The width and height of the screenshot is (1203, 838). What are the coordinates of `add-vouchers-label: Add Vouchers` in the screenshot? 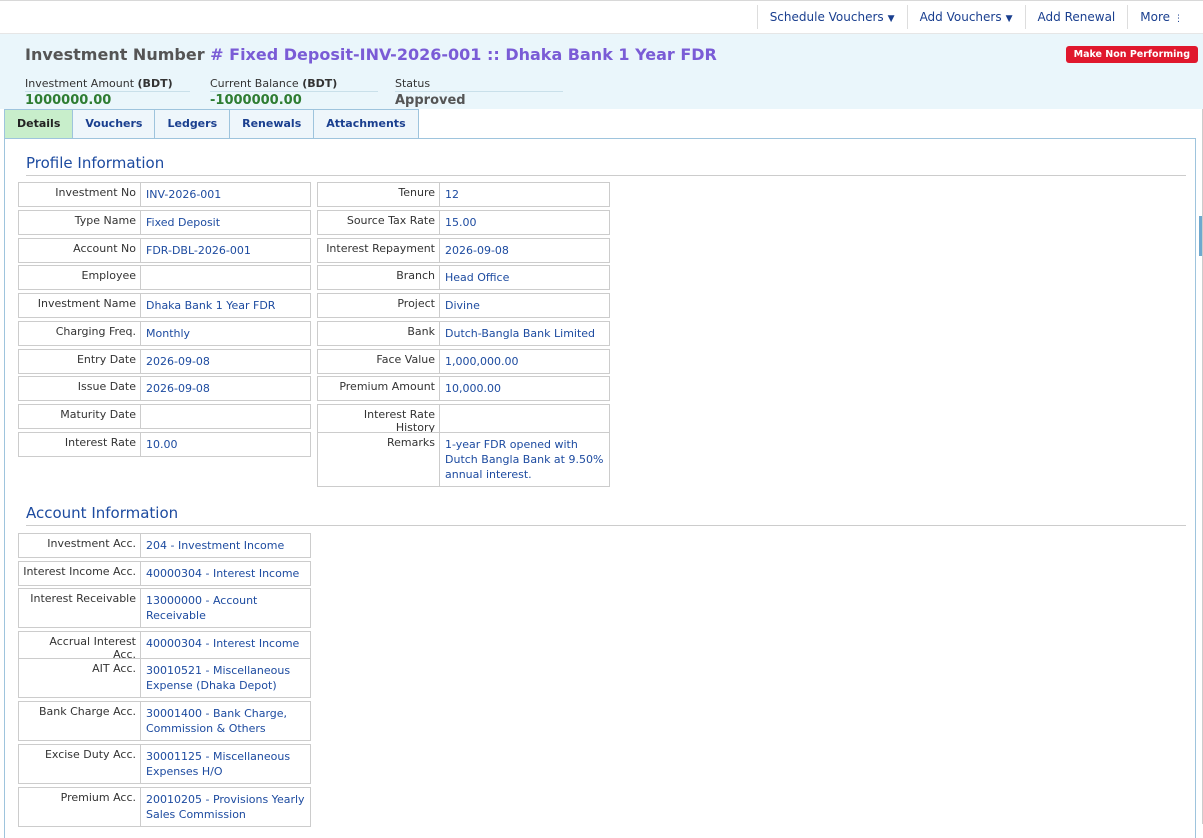 It's located at (960, 17).